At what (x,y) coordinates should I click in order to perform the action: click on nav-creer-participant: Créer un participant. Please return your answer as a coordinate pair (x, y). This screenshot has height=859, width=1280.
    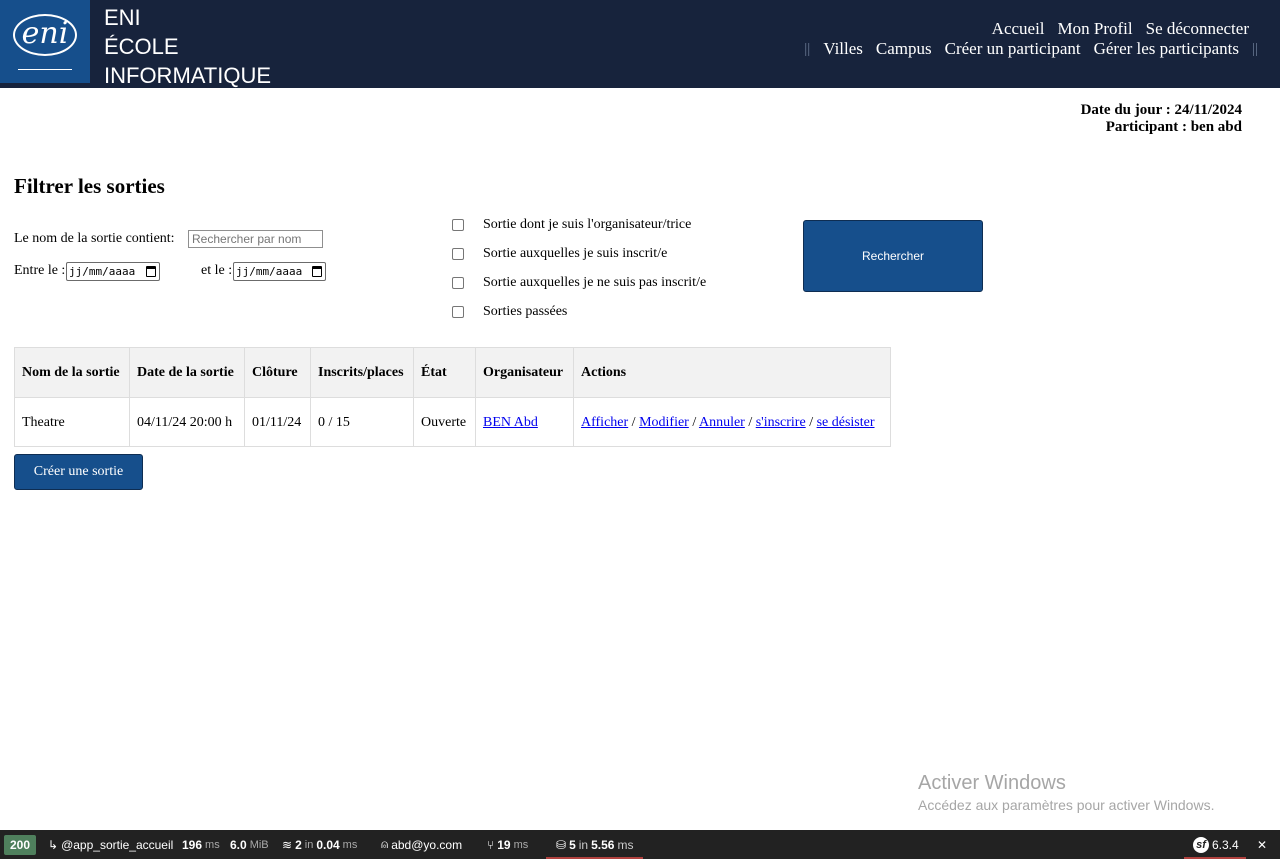
    Looking at the image, I should click on (1013, 49).